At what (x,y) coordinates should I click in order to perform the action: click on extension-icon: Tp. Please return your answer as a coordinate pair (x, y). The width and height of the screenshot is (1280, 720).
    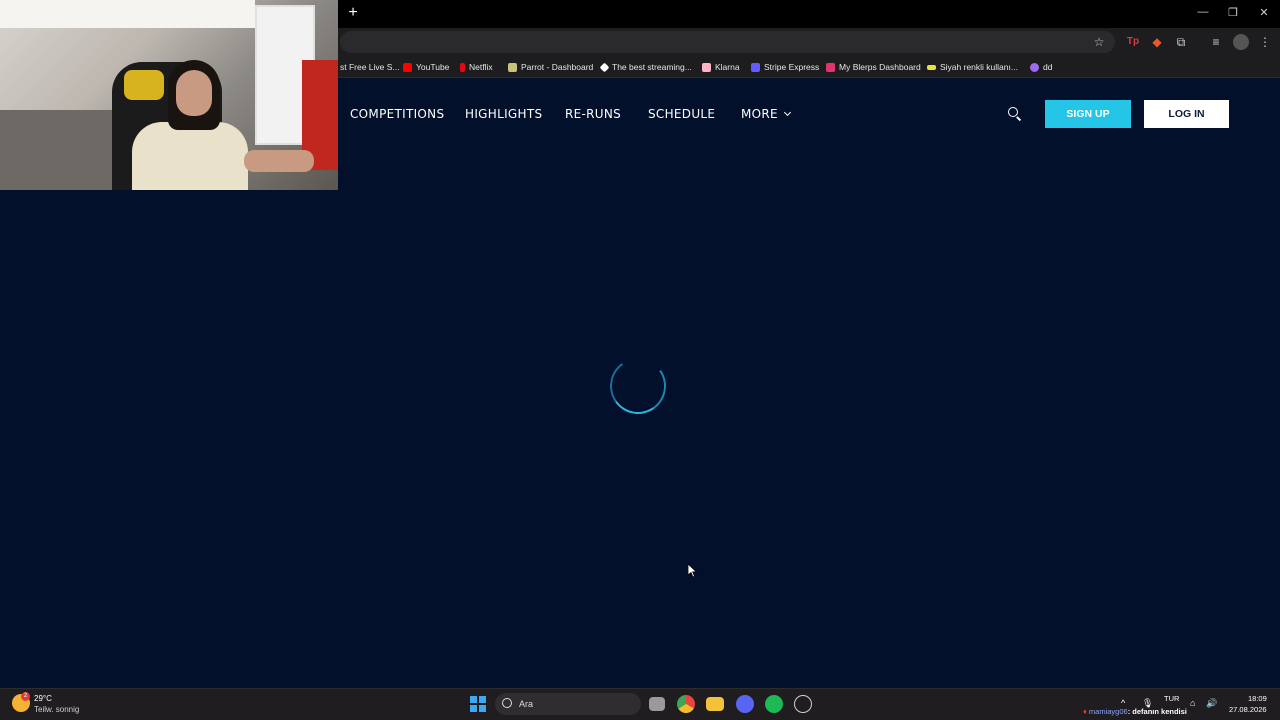
    Looking at the image, I should click on (1133, 42).